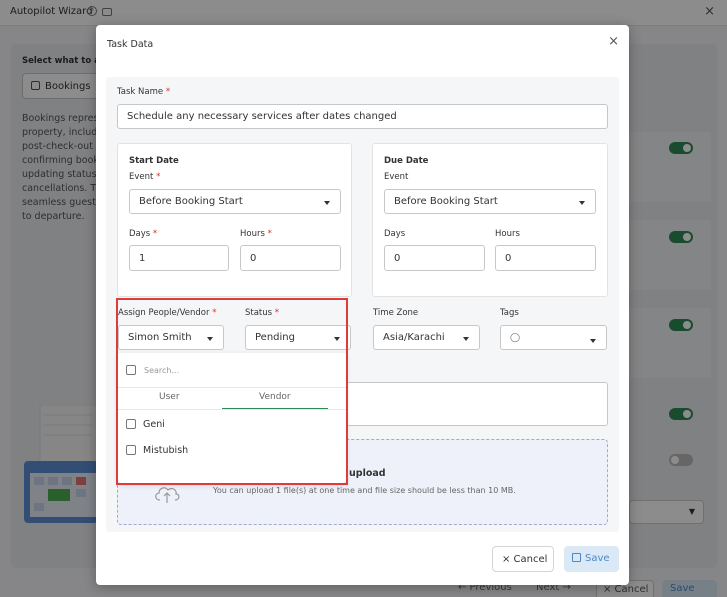  What do you see at coordinates (396, 177) in the screenshot?
I see `due-event-label: Event` at bounding box center [396, 177].